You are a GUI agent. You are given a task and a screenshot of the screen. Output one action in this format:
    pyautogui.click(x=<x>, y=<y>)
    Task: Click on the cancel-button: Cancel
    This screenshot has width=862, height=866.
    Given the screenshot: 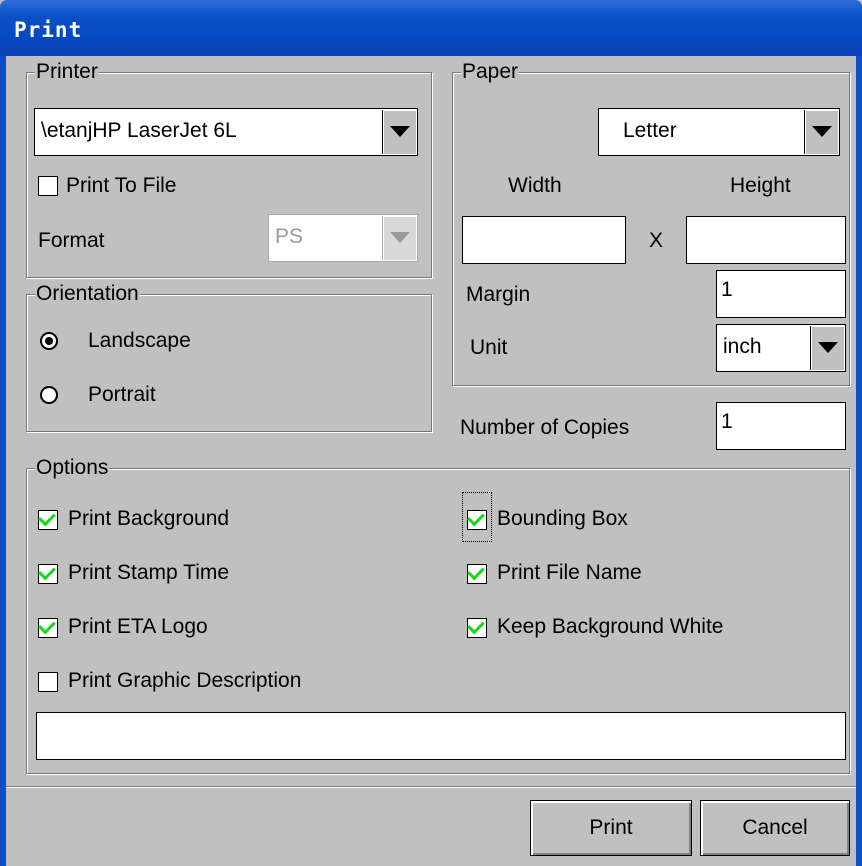 What is the action you would take?
    pyautogui.click(x=775, y=828)
    